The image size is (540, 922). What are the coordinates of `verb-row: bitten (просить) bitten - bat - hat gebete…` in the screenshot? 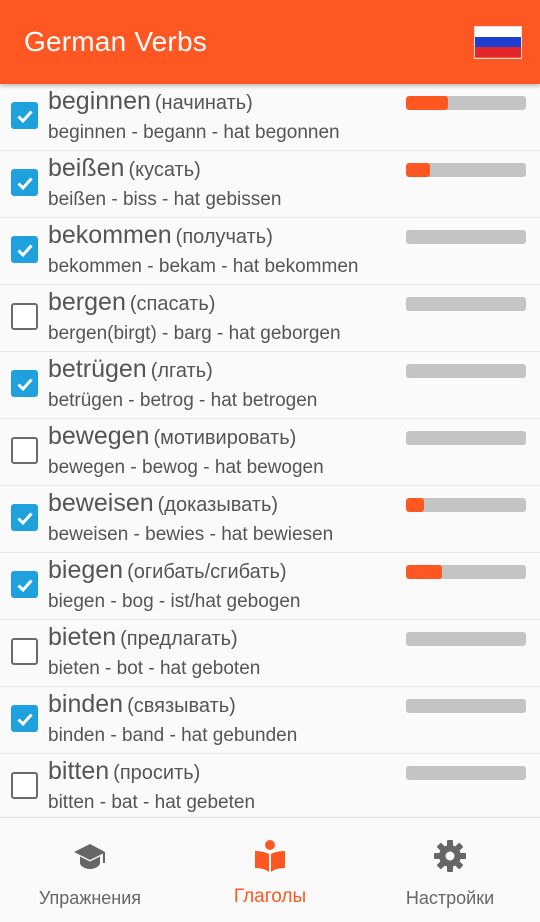 It's located at (270, 785).